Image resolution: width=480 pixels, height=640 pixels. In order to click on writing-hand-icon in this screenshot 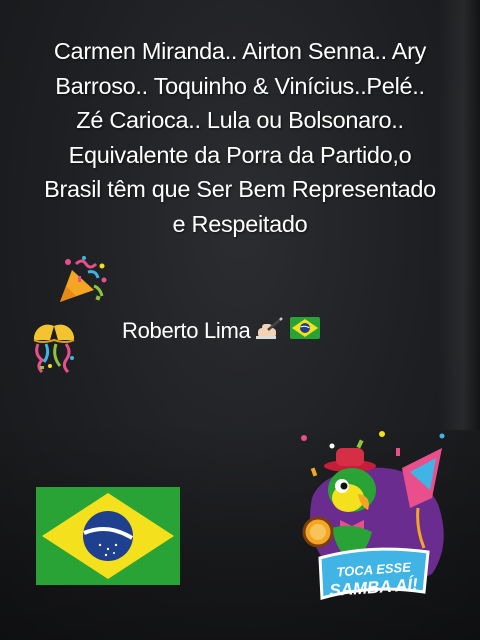, I will do `click(270, 331)`.